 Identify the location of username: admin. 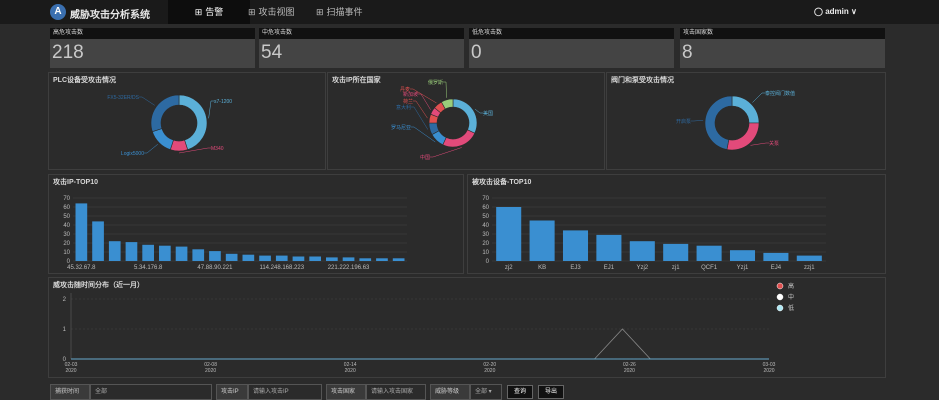
(837, 11).